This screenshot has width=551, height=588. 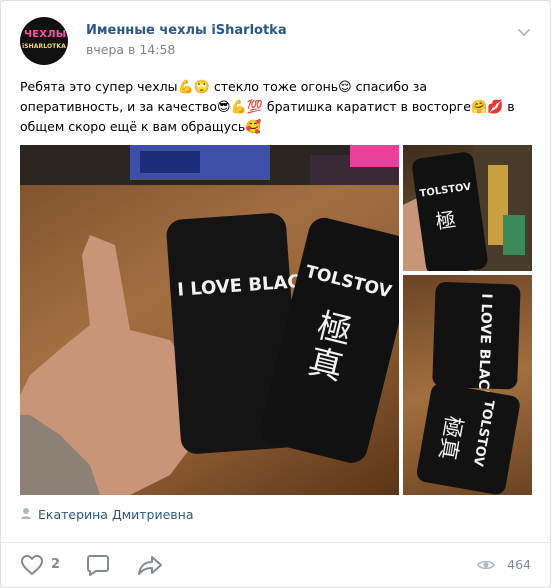 I want to click on emoji: 😌, so click(x=345, y=87).